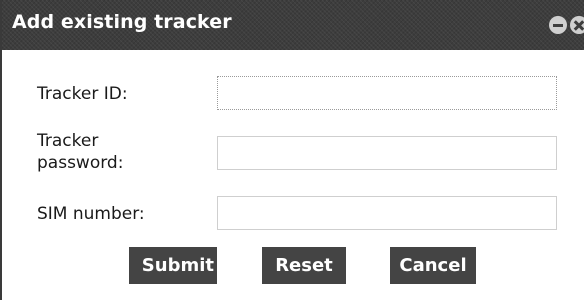  I want to click on close-icon, so click(577, 25).